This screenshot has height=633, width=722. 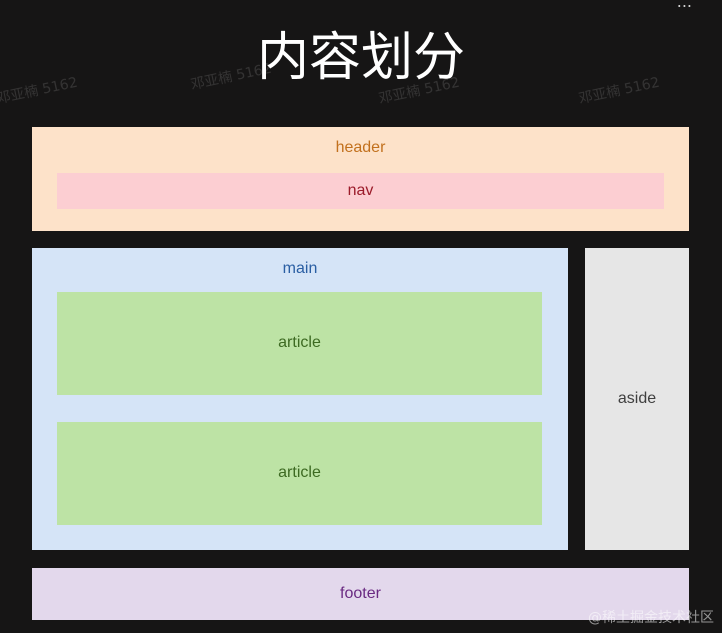 I want to click on article-region-1: article, so click(x=299, y=343).